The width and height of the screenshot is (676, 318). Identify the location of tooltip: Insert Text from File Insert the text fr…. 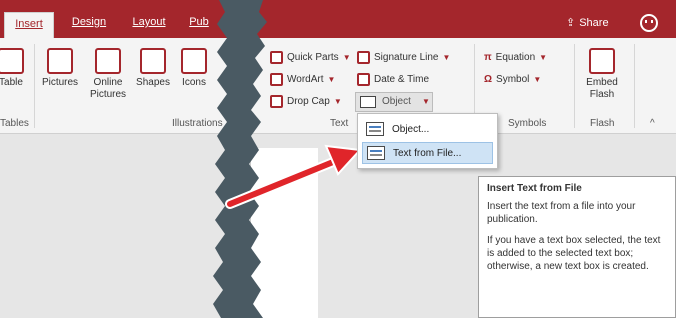
(577, 247).